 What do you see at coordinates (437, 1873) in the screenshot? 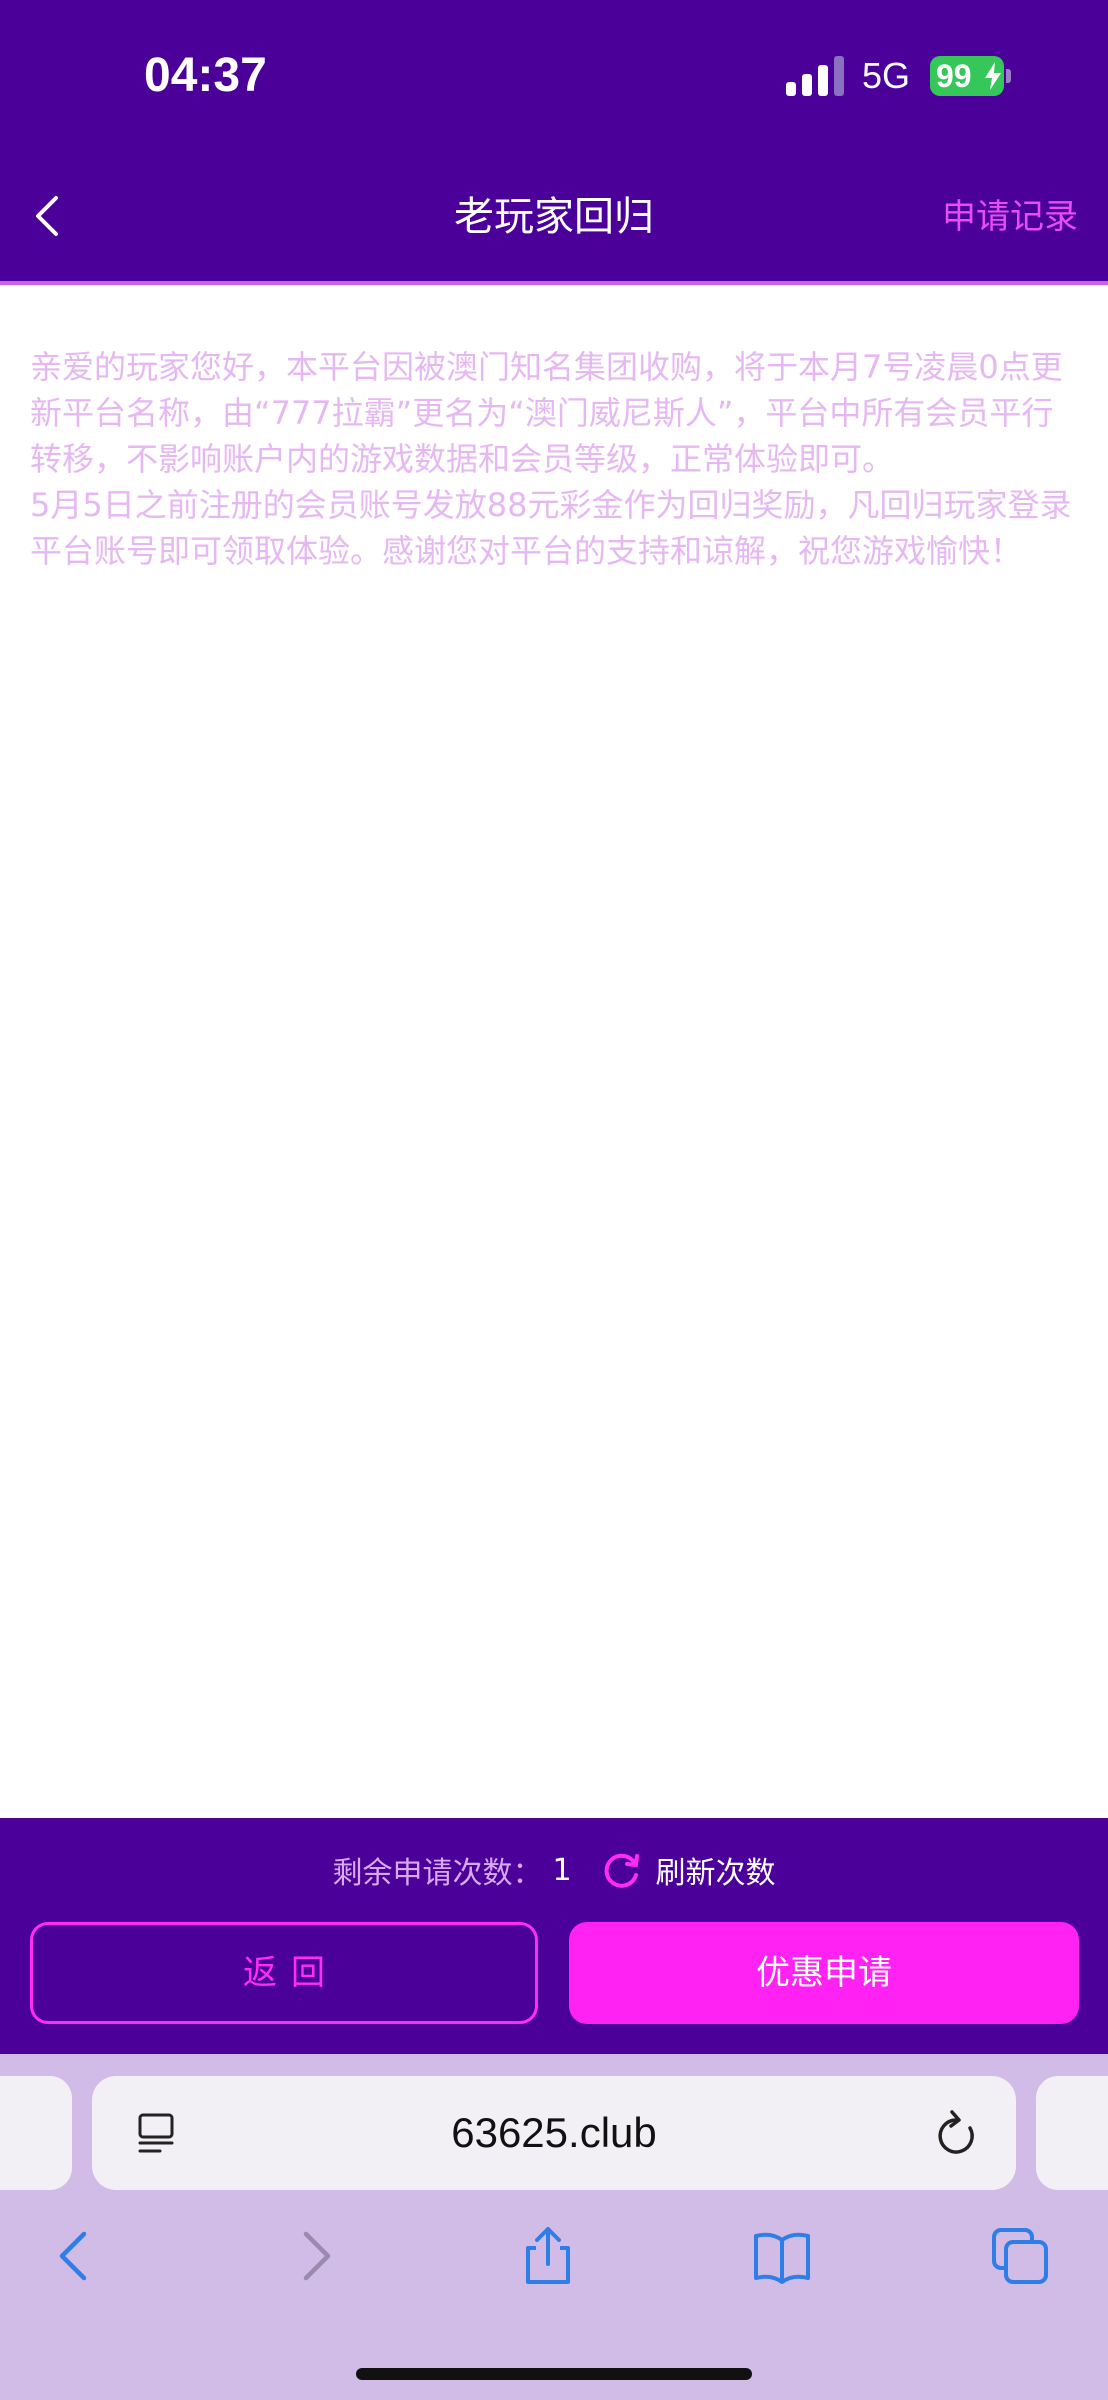
I see `remaining-label: 剩余申请次数：` at bounding box center [437, 1873].